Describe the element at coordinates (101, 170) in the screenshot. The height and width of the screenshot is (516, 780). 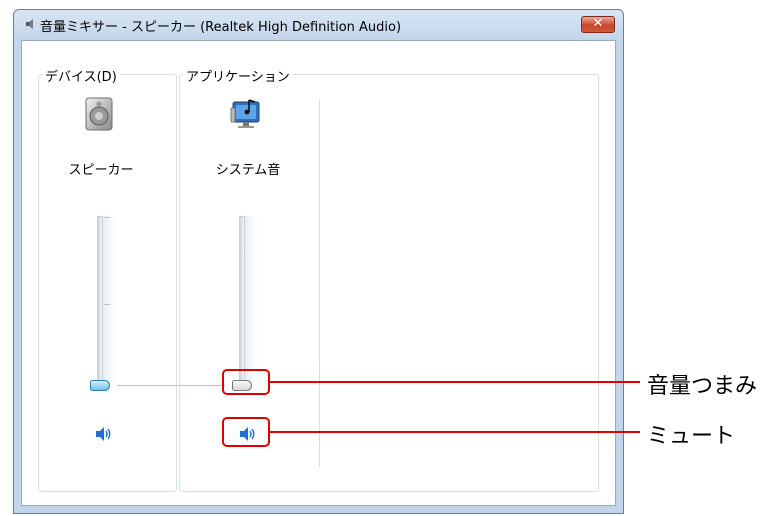
I see `device-channel-name: スピーカー` at that location.